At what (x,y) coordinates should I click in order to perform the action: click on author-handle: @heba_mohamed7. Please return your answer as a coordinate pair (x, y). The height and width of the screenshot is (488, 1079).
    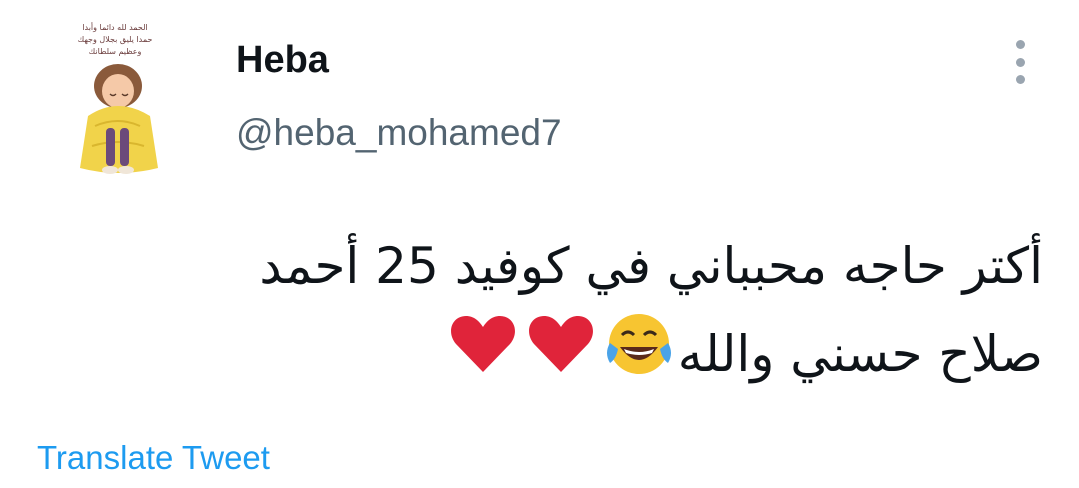
    Looking at the image, I should click on (399, 133).